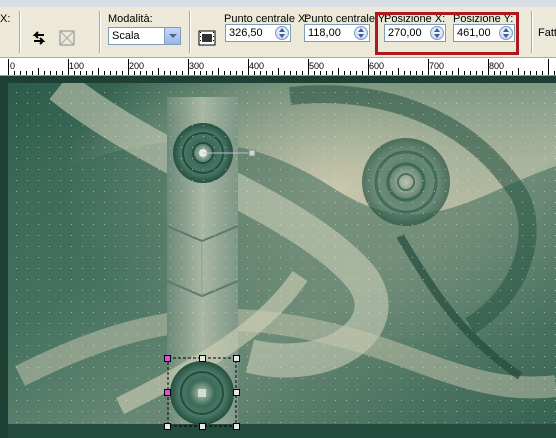 The height and width of the screenshot is (438, 556). Describe the element at coordinates (144, 36) in the screenshot. I see `modalita-select: Scala` at that location.